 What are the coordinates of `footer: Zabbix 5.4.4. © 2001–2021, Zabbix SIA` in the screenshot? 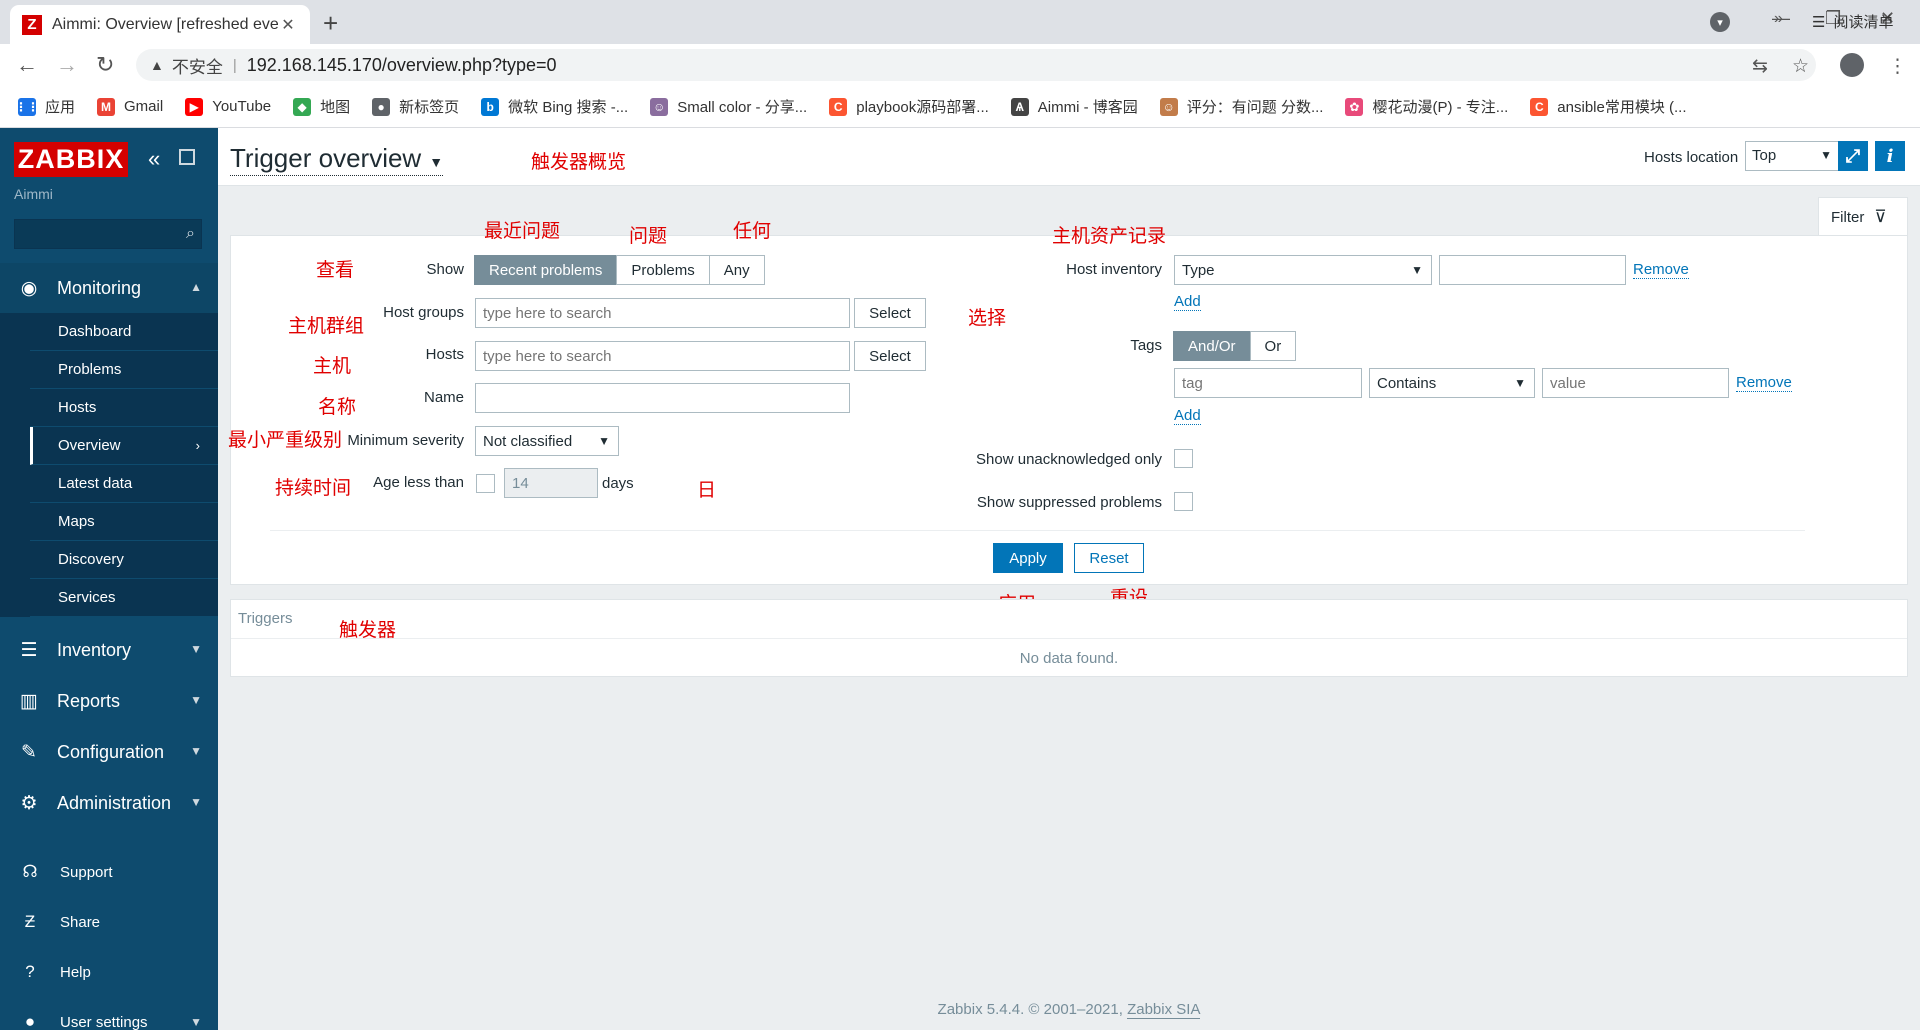 It's located at (1069, 1010).